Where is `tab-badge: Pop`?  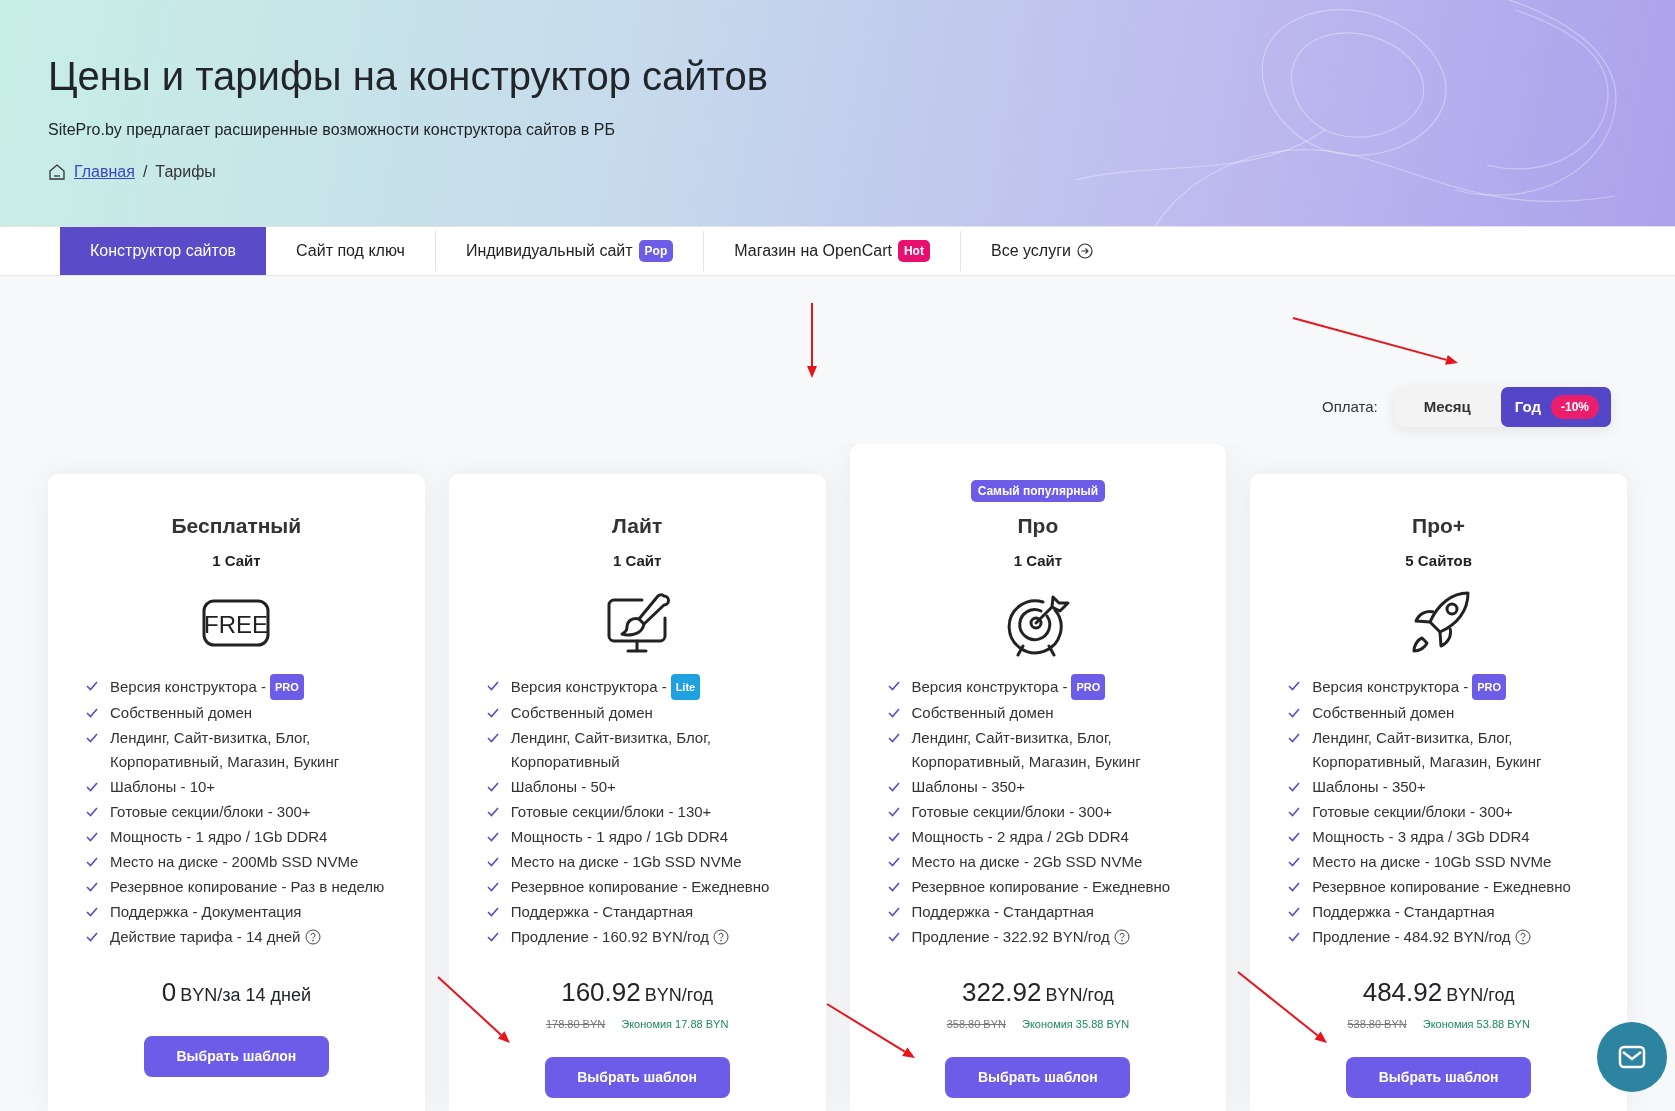 tab-badge: Pop is located at coordinates (656, 251).